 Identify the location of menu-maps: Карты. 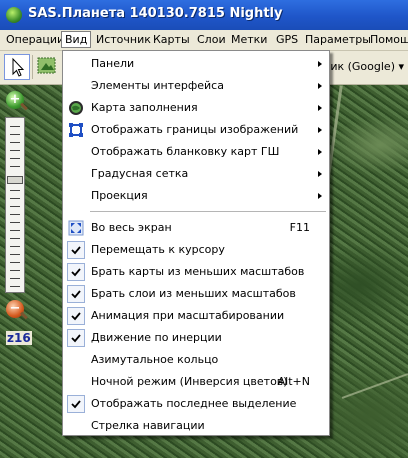
(171, 39).